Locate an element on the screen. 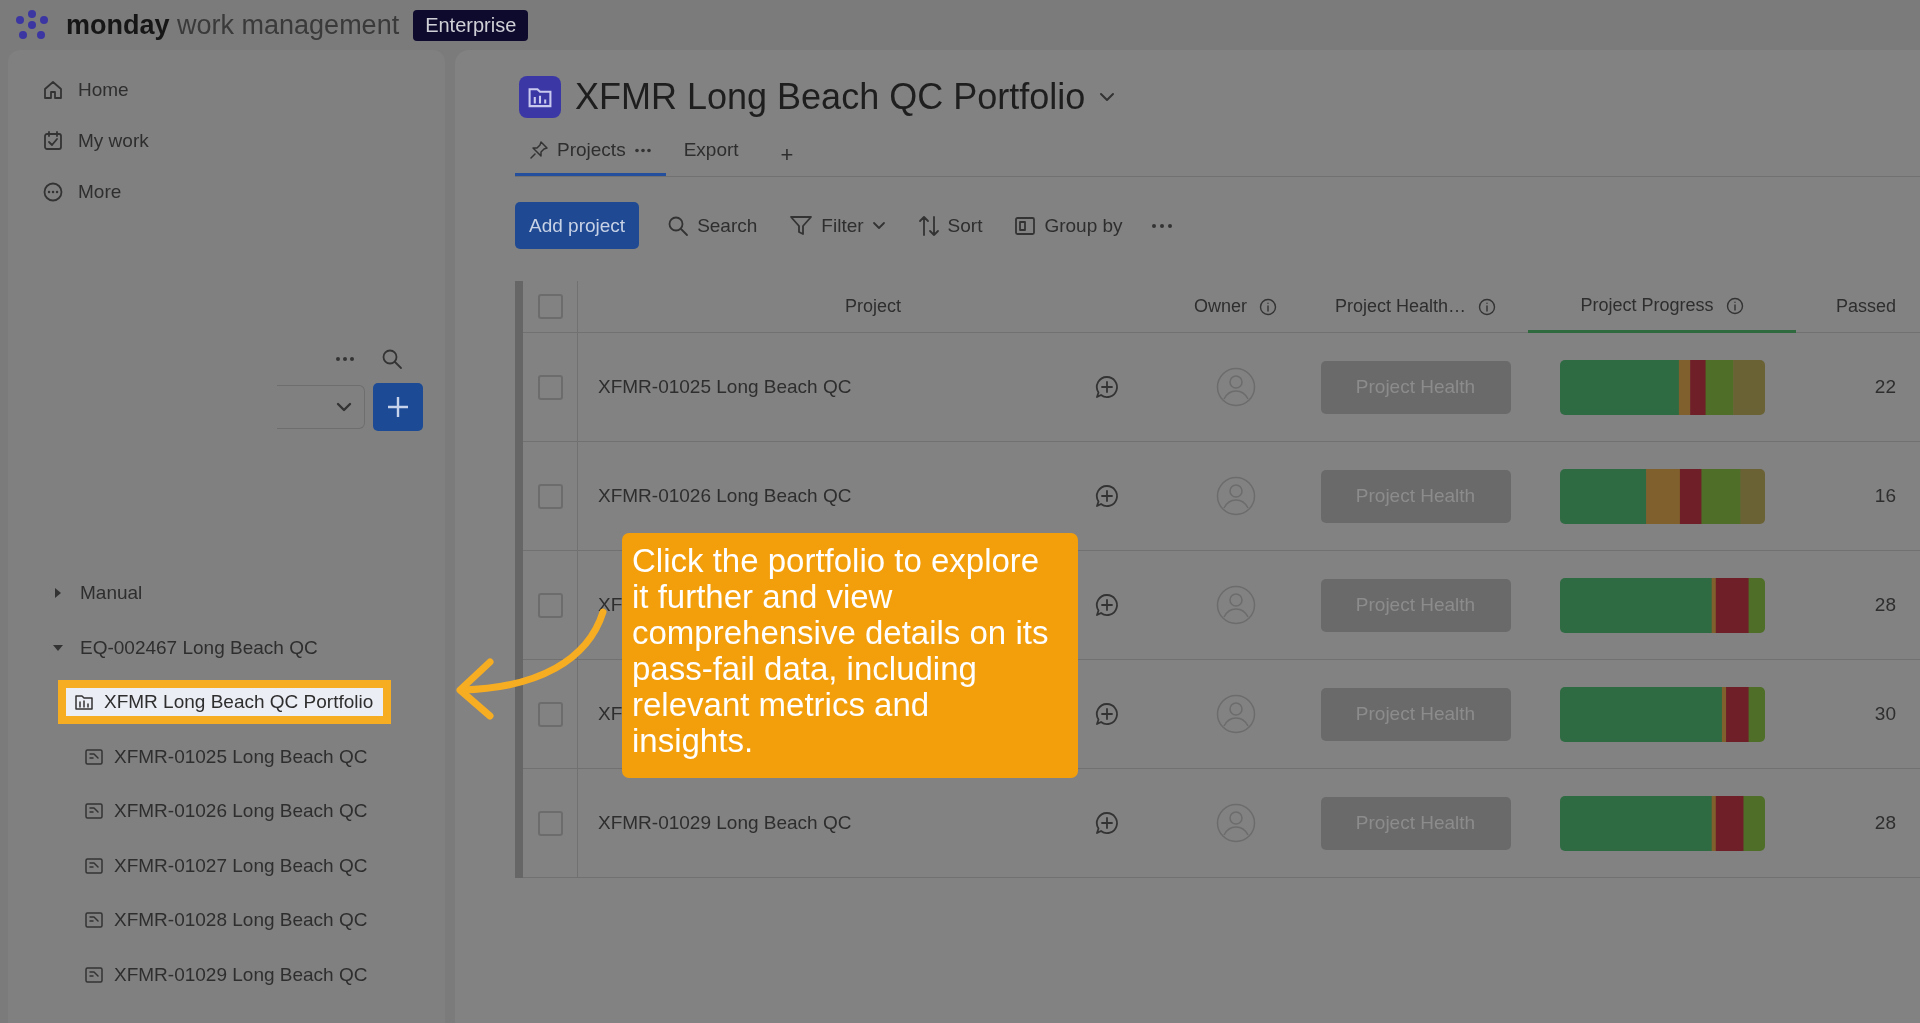  passed-count: 30 is located at coordinates (1885, 714).